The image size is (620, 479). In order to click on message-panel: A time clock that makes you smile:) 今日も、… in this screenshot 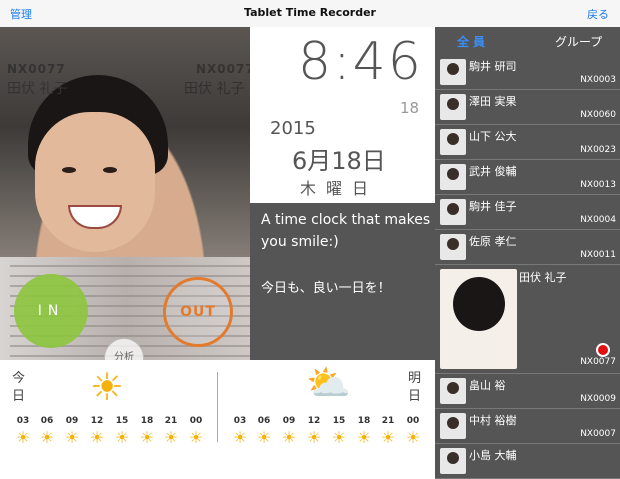, I will do `click(342, 281)`.